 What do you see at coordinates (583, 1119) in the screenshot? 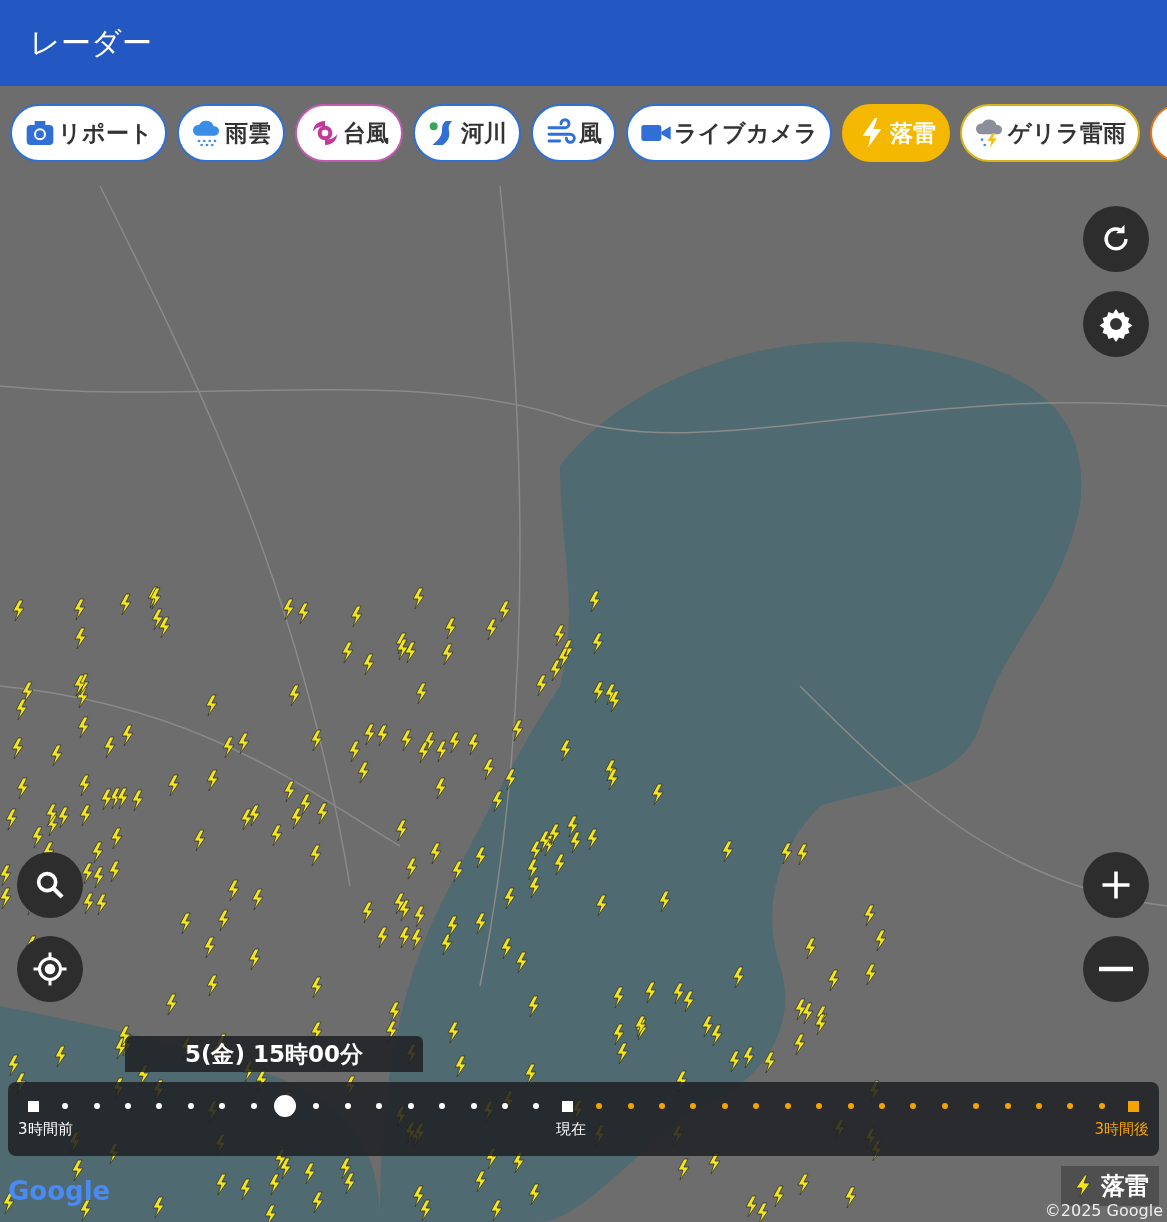
I see `timeline-slider: 3時間前 現在 3時間後` at bounding box center [583, 1119].